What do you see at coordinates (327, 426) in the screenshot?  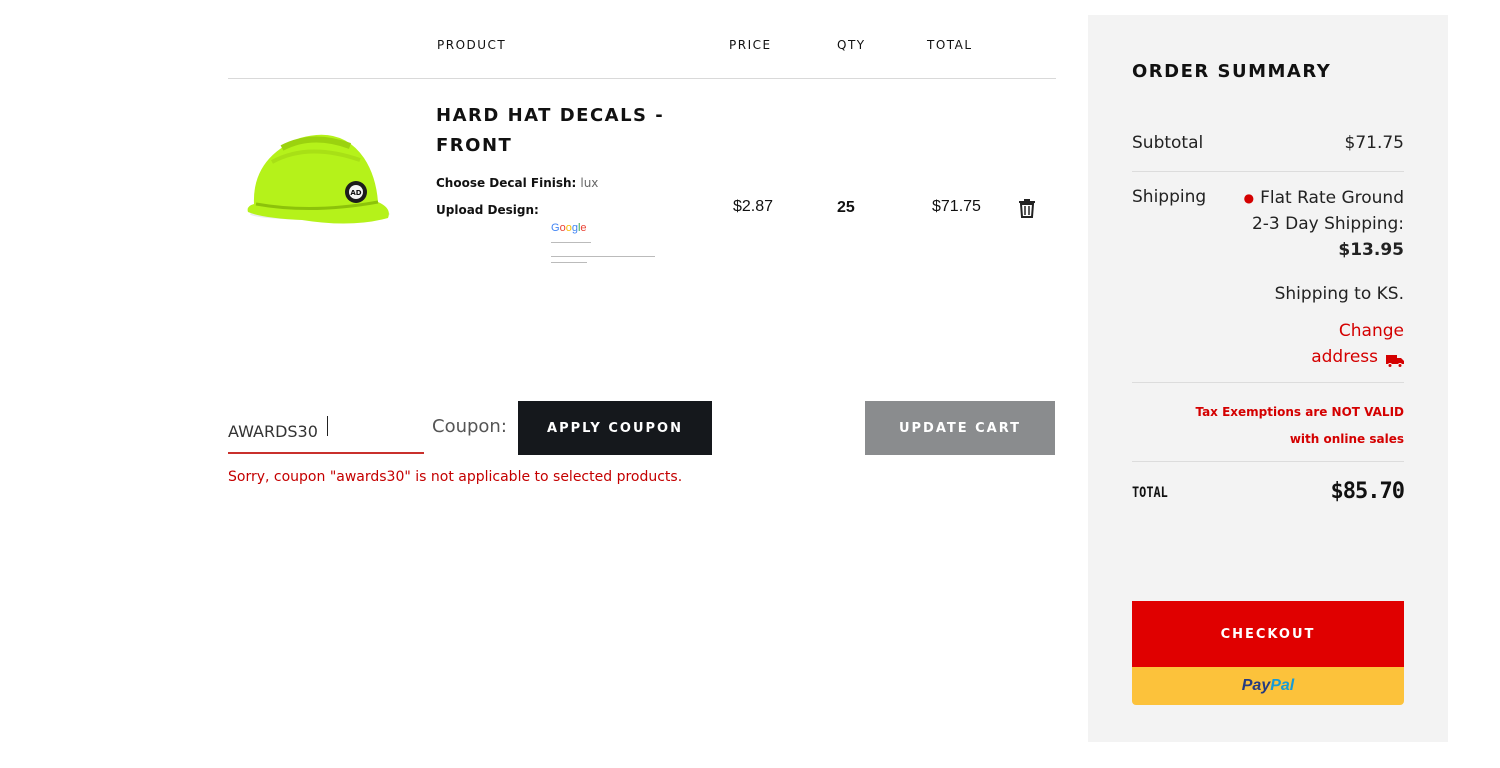 I see `text-caret` at bounding box center [327, 426].